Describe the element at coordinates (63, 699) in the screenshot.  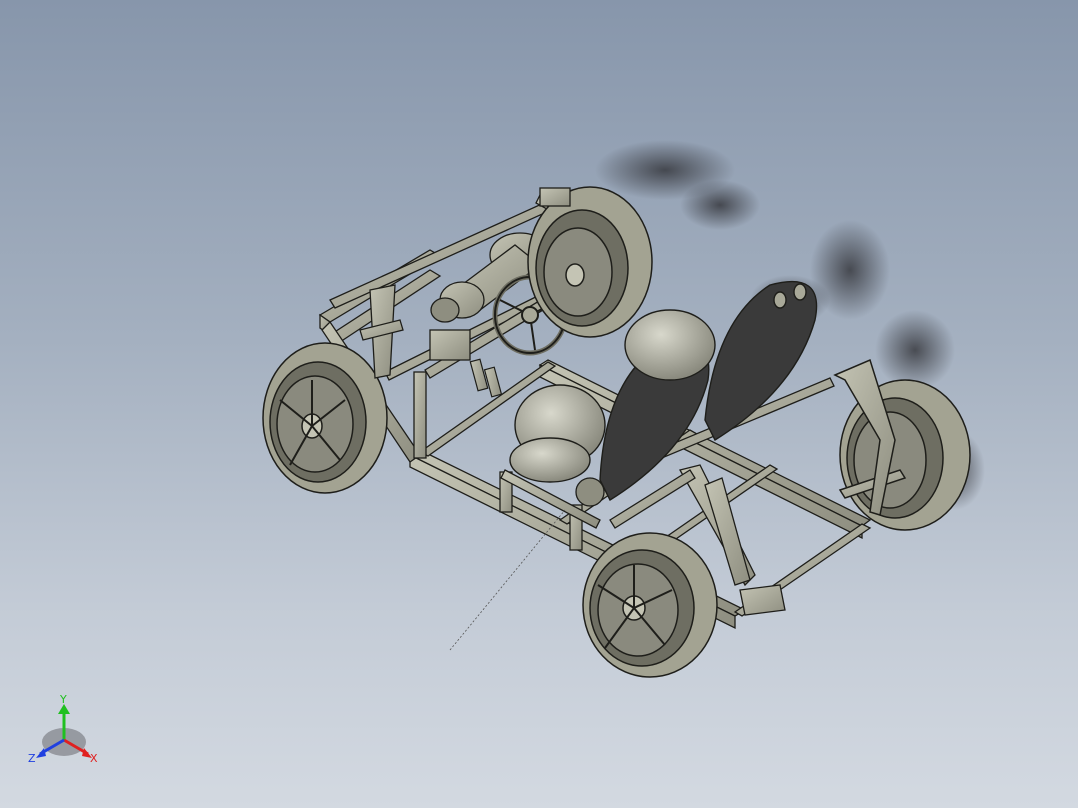
I see `y-axis-label: Y` at that location.